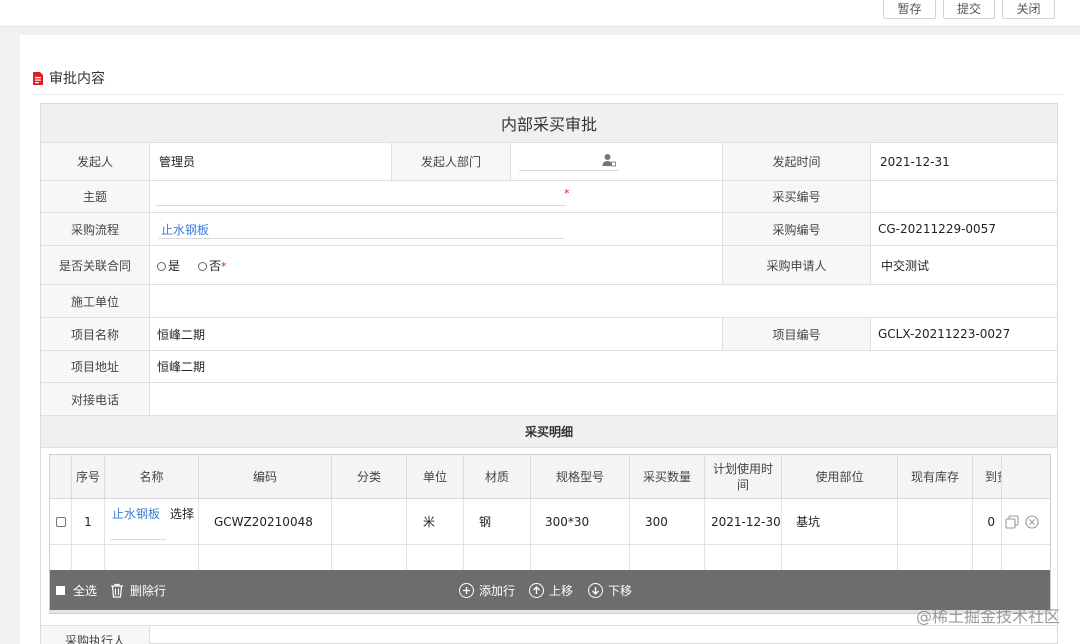 The width and height of the screenshot is (1080, 644). Describe the element at coordinates (969, 9) in the screenshot. I see `submit-button: 提交` at that location.